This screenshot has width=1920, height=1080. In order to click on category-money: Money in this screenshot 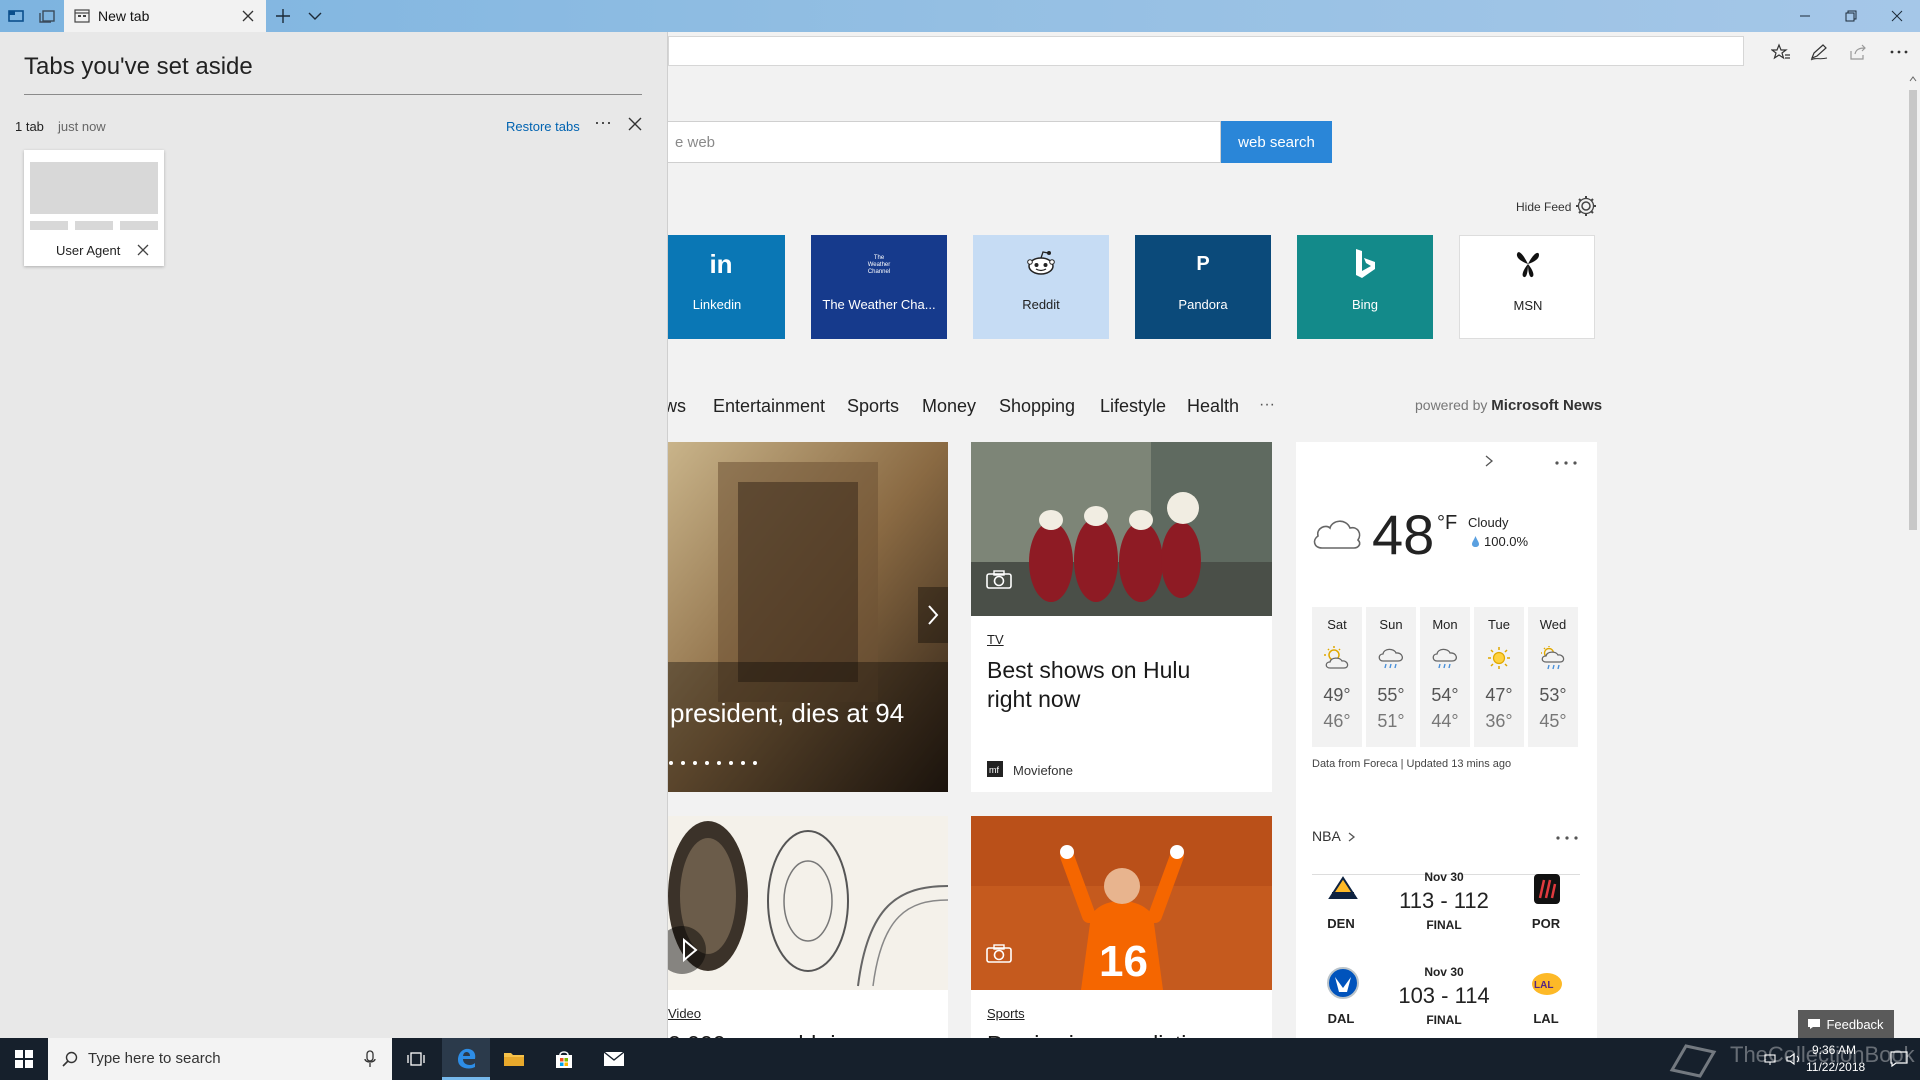, I will do `click(949, 406)`.